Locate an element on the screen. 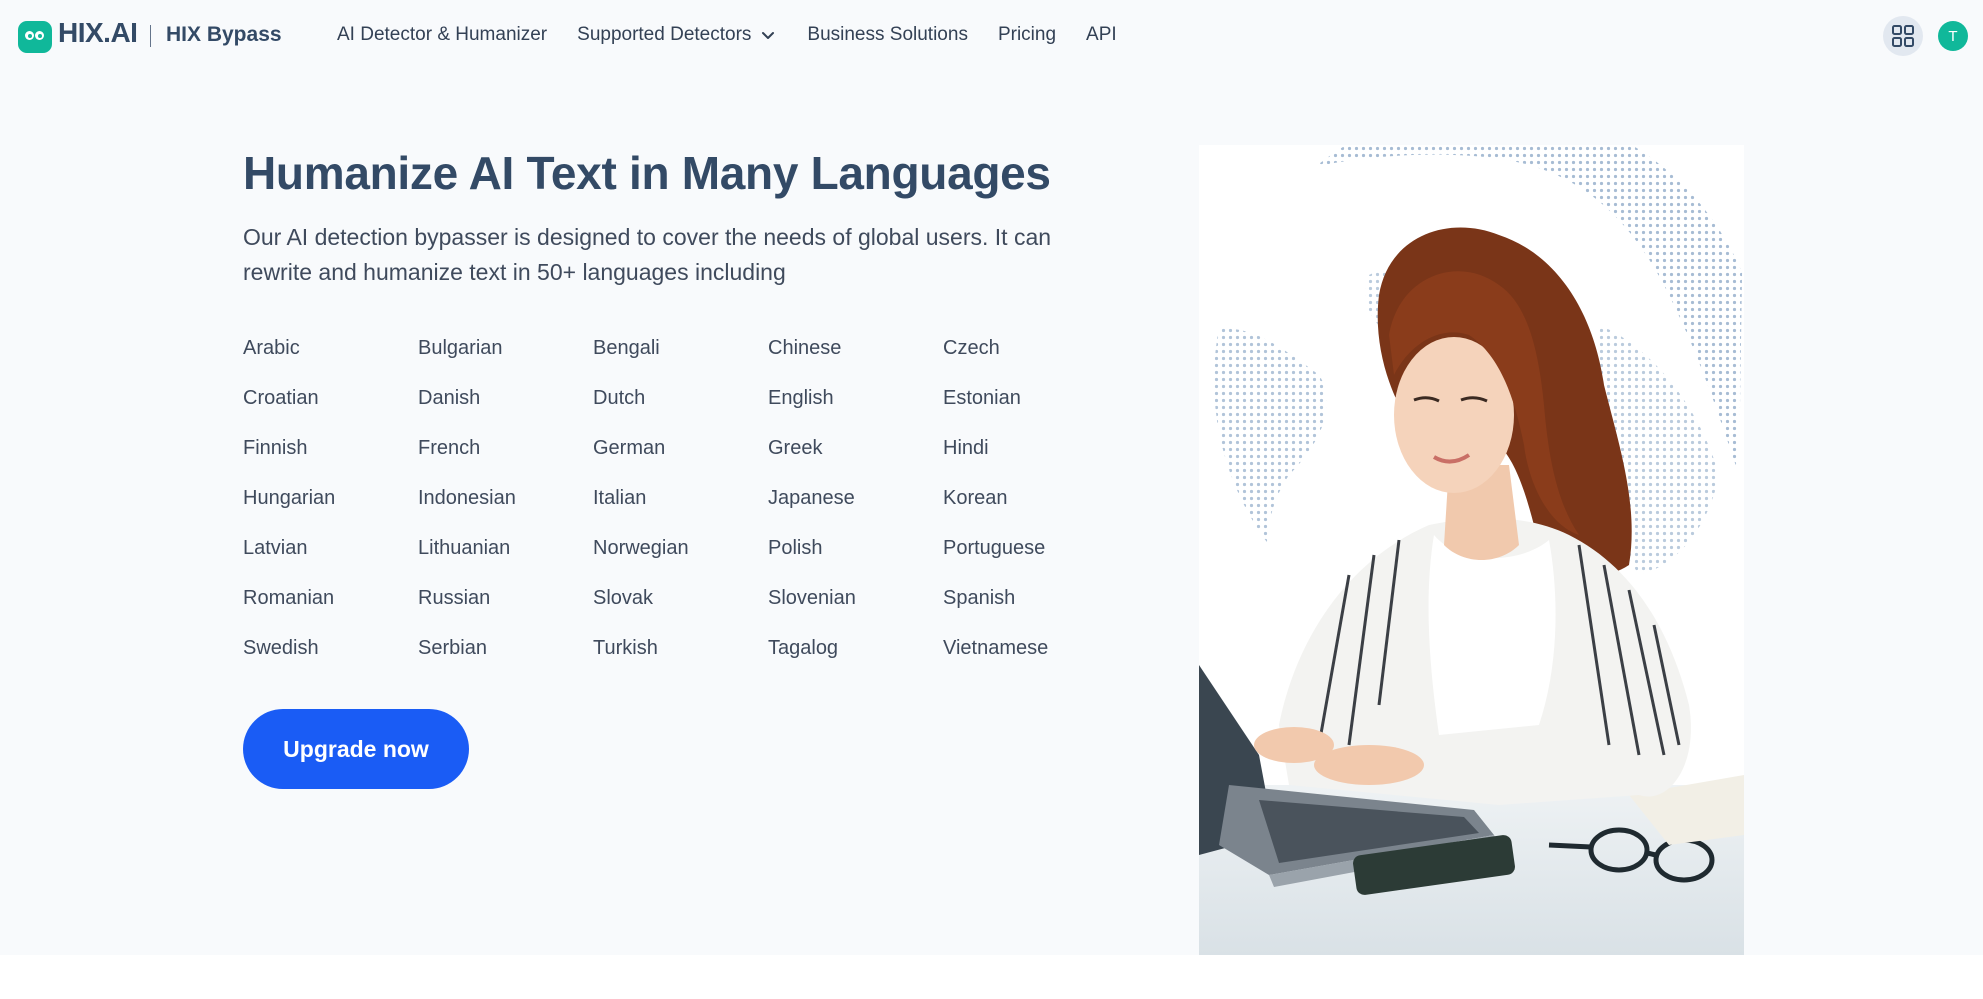  language-item: Bengali is located at coordinates (626, 348).